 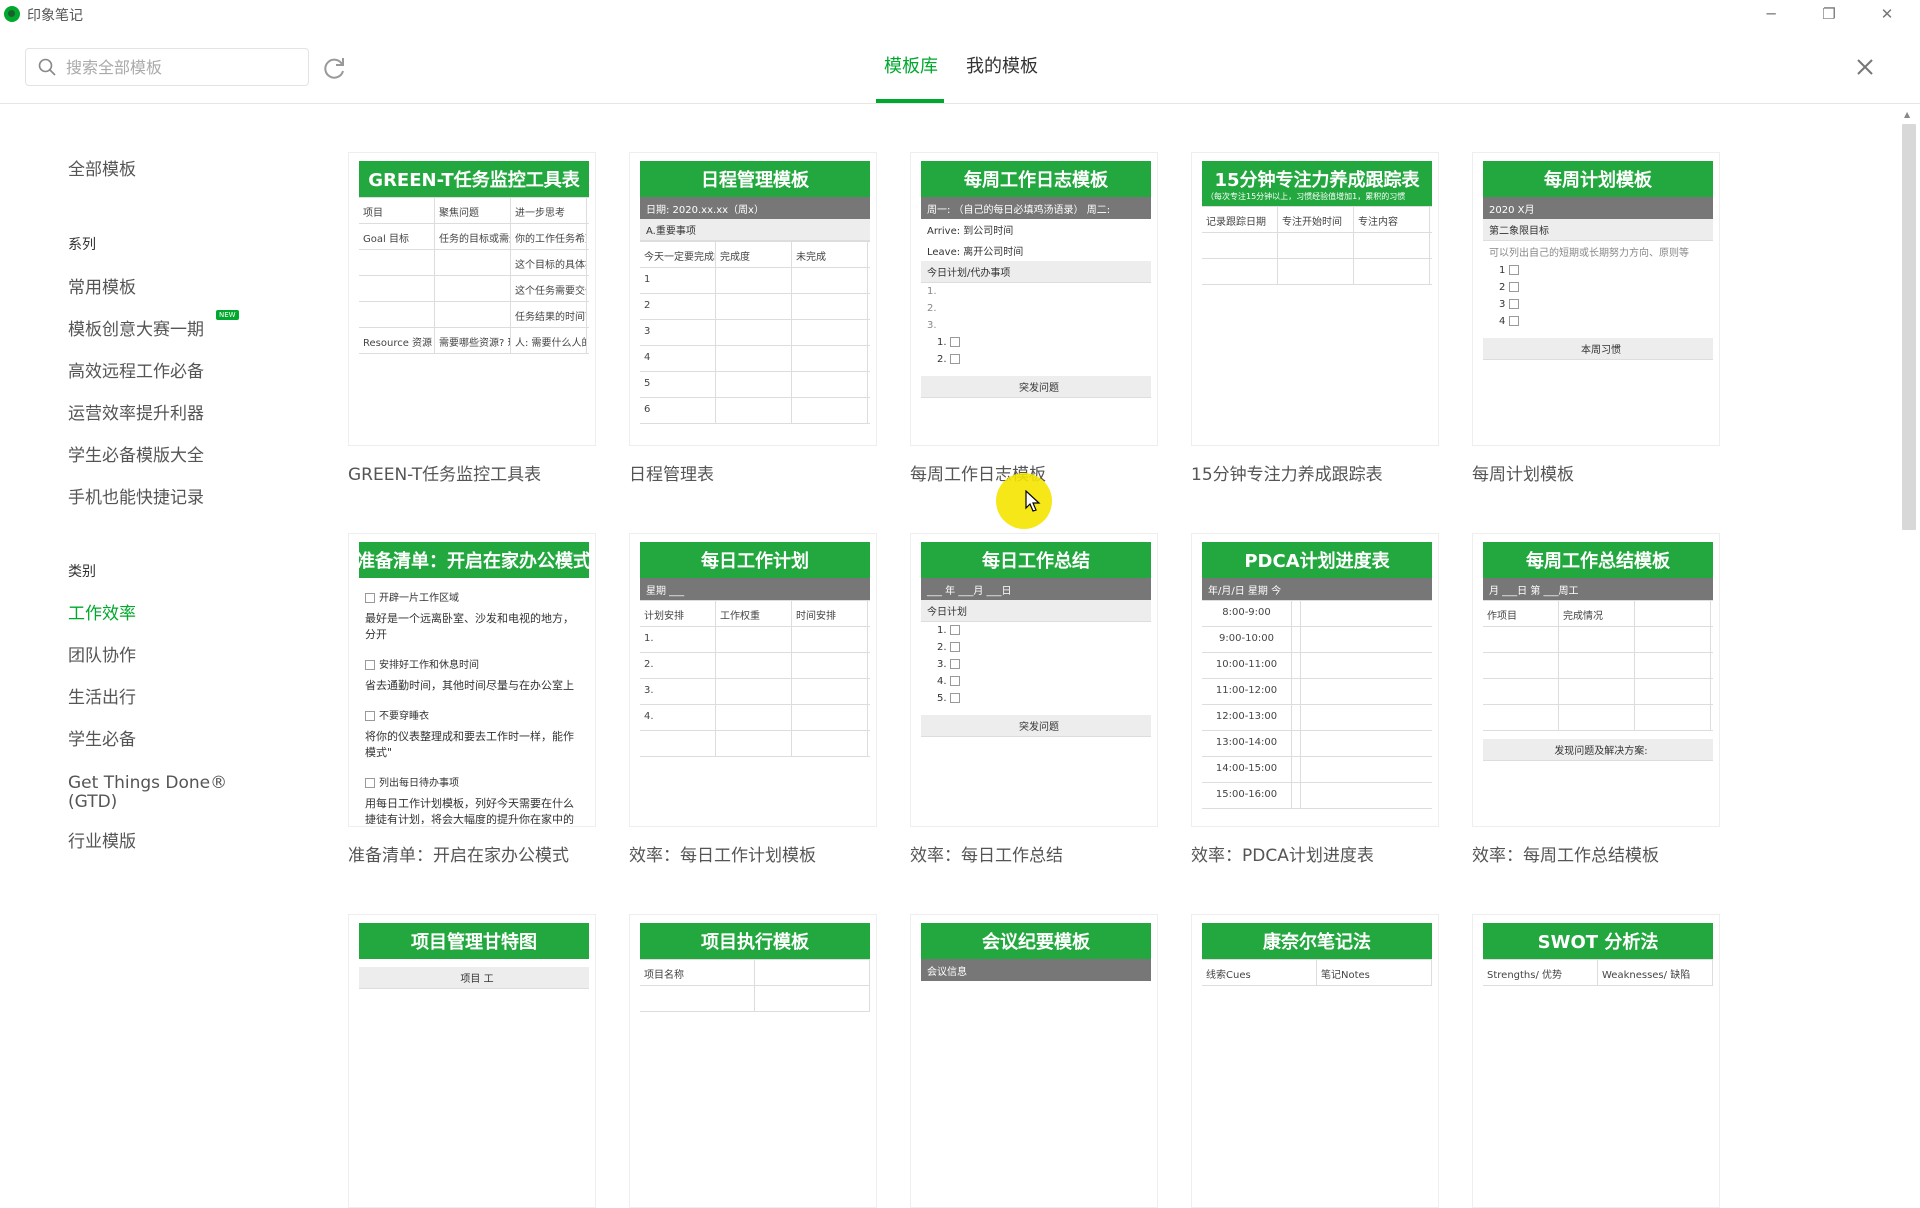 I want to click on thumbnail-line: Leave: 离开公司时间, so click(x=975, y=252).